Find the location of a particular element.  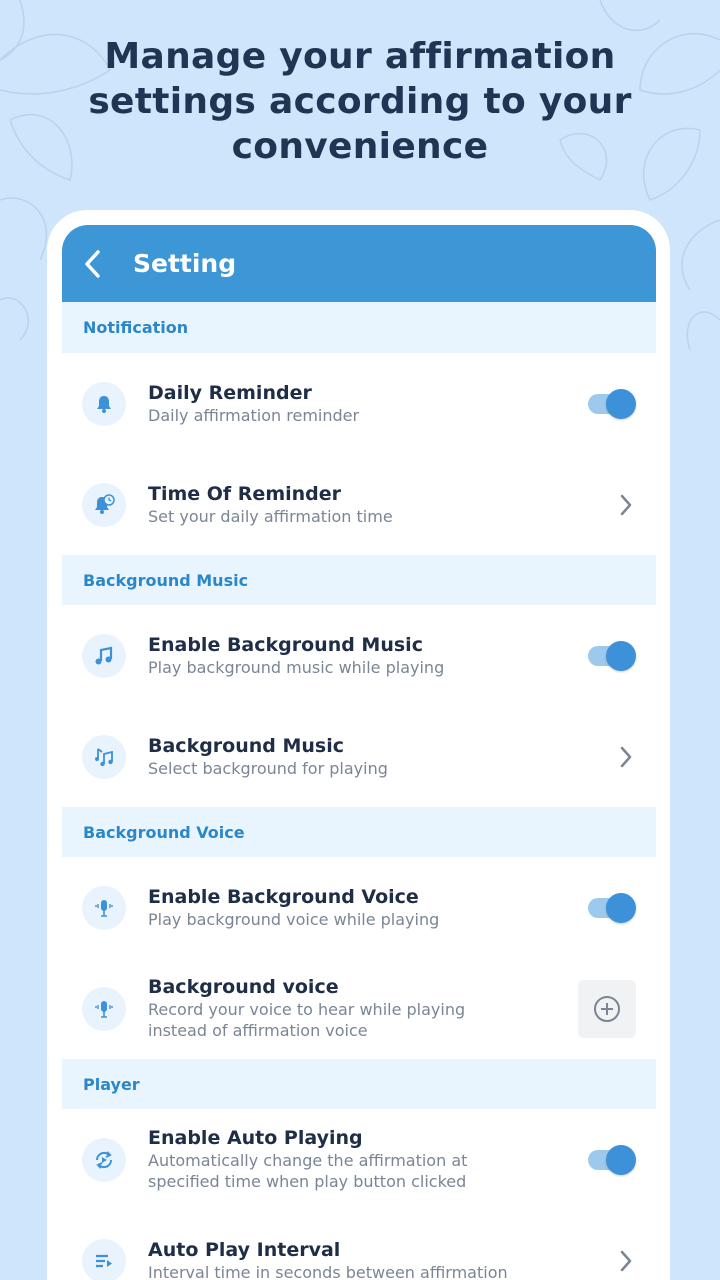

autoplay-icon is located at coordinates (104, 1159).